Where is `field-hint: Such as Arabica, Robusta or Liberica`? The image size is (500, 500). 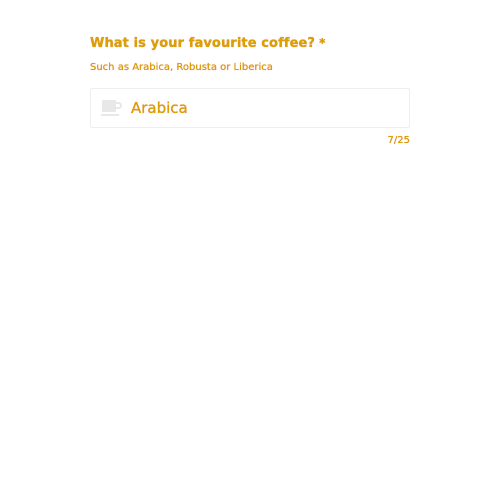 field-hint: Such as Arabica, Robusta or Liberica is located at coordinates (181, 67).